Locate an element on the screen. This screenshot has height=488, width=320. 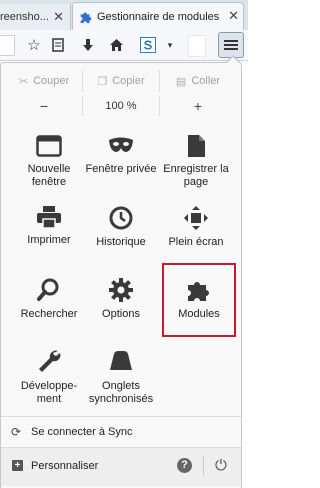
fullscreen-icon is located at coordinates (196, 218).